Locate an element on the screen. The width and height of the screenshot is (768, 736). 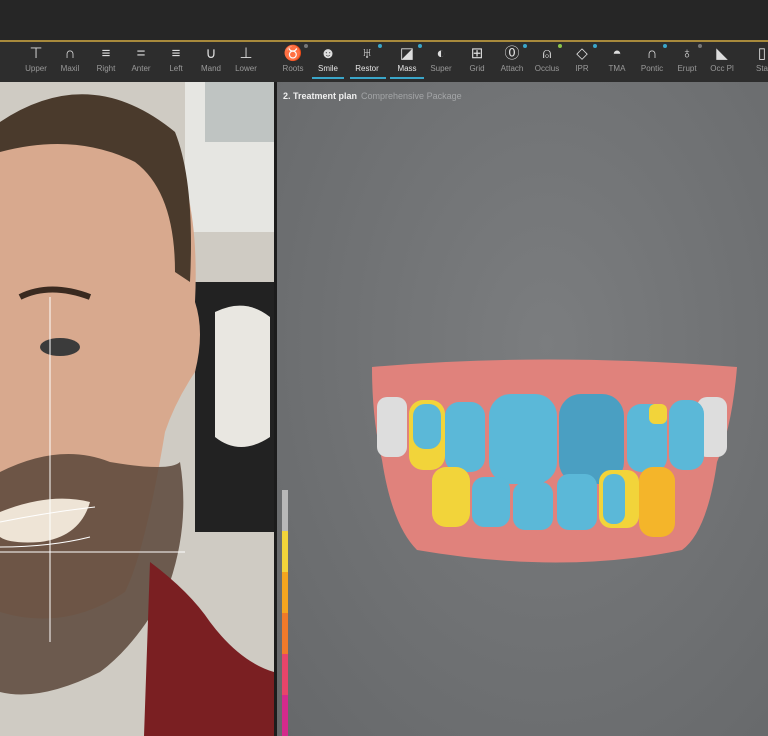
toolbar-label: Left is located at coordinates (176, 68).